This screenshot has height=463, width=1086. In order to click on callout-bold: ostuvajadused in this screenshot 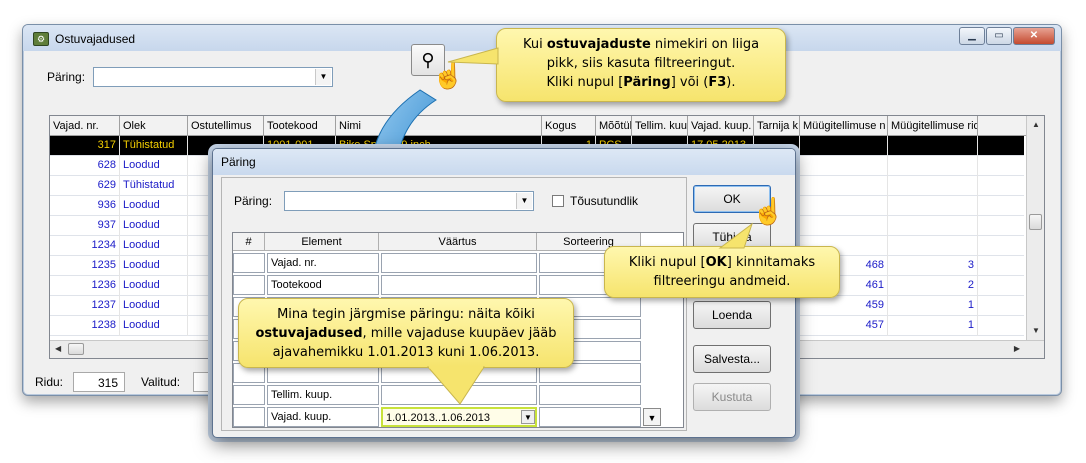, I will do `click(309, 333)`.